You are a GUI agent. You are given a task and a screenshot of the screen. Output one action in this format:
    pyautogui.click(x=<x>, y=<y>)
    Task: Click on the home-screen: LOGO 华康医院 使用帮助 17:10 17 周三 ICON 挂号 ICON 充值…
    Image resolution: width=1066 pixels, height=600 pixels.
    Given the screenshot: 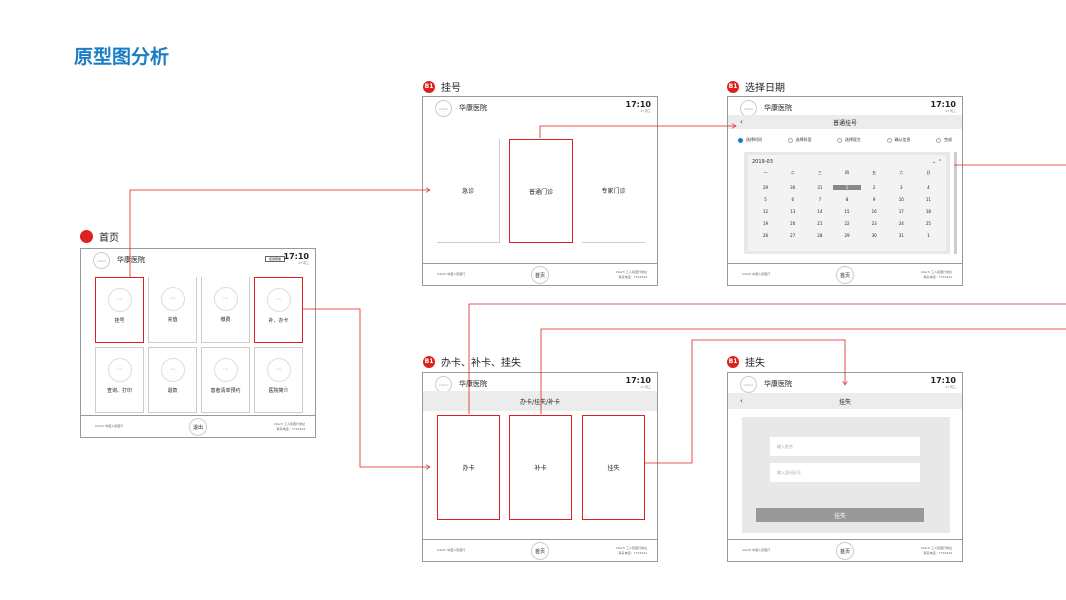 What is the action you would take?
    pyautogui.click(x=198, y=343)
    